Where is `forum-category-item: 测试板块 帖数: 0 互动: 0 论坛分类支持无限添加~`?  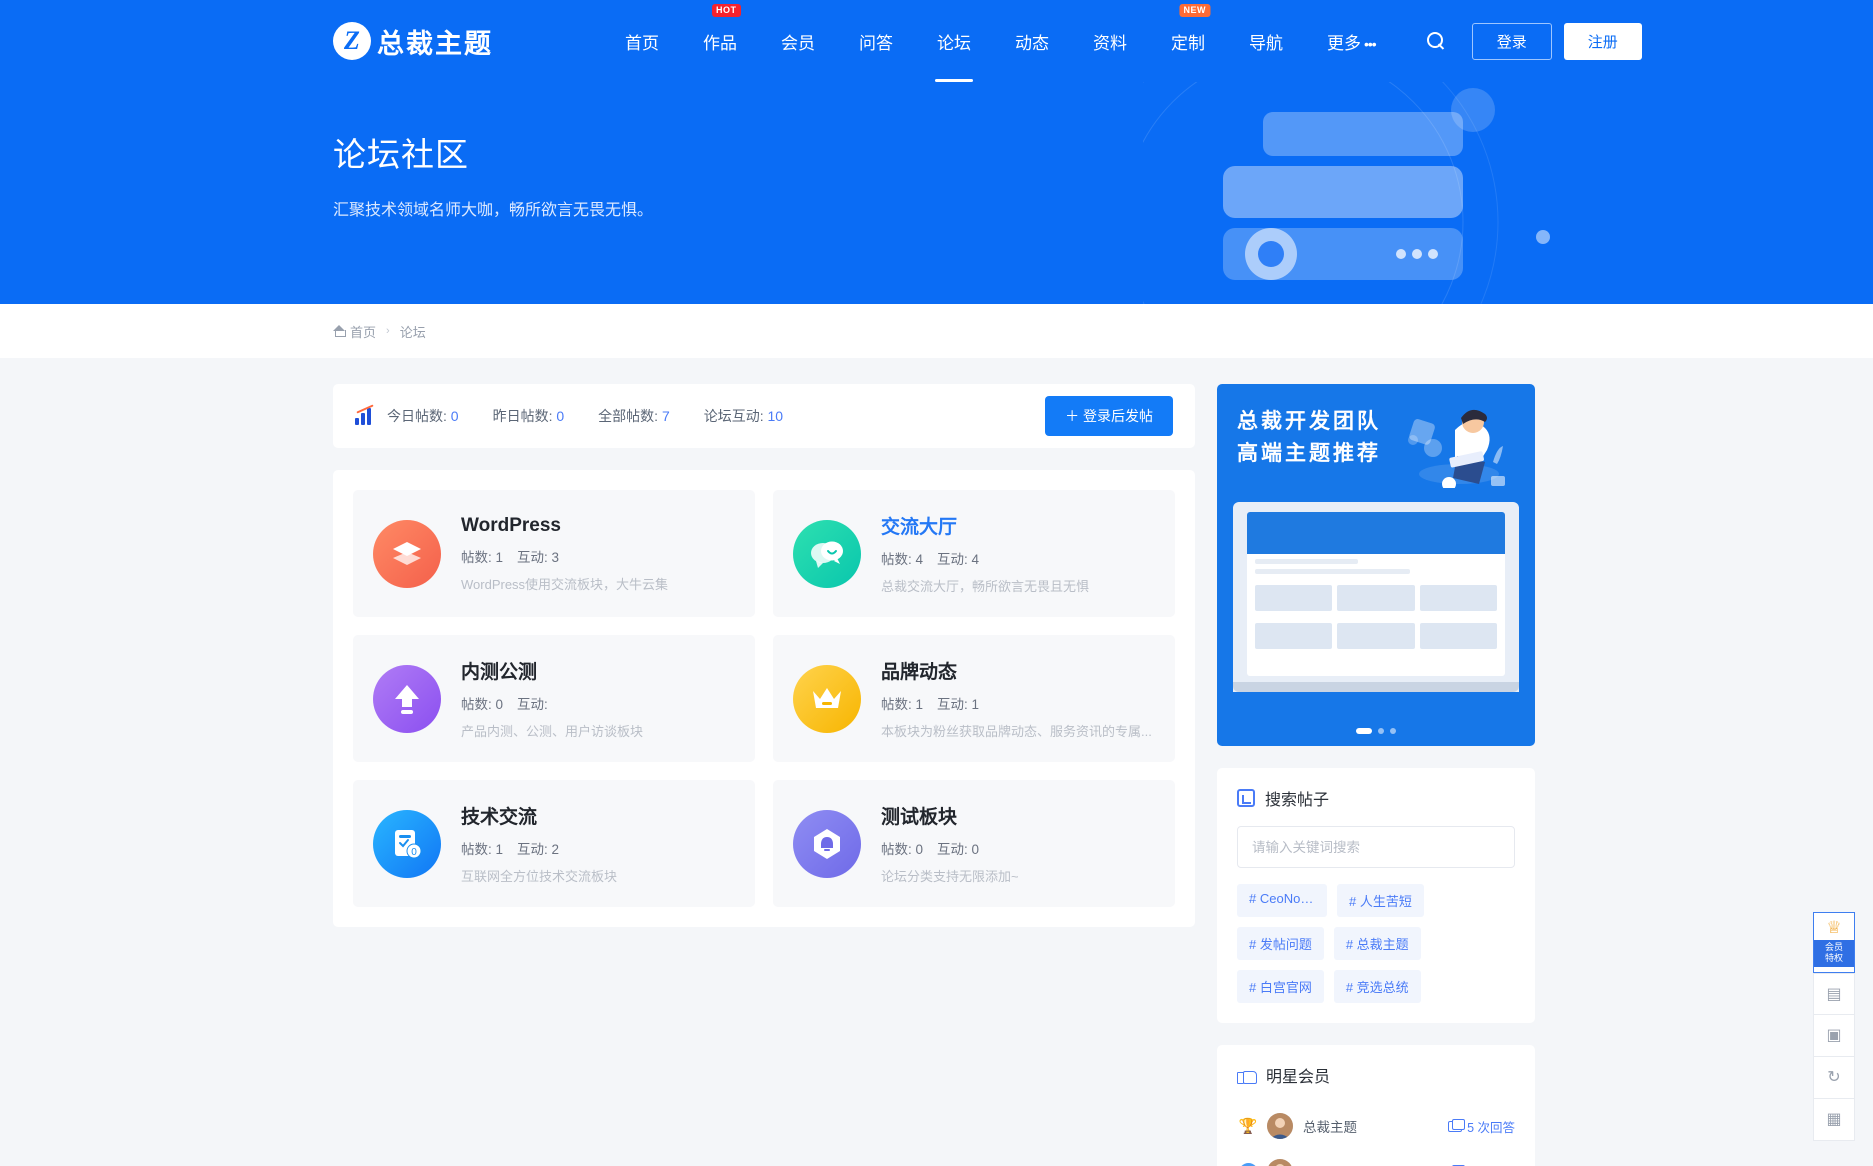
forum-category-item: 测试板块 帖数: 0 互动: 0 论坛分类支持无限添加~ is located at coordinates (974, 843).